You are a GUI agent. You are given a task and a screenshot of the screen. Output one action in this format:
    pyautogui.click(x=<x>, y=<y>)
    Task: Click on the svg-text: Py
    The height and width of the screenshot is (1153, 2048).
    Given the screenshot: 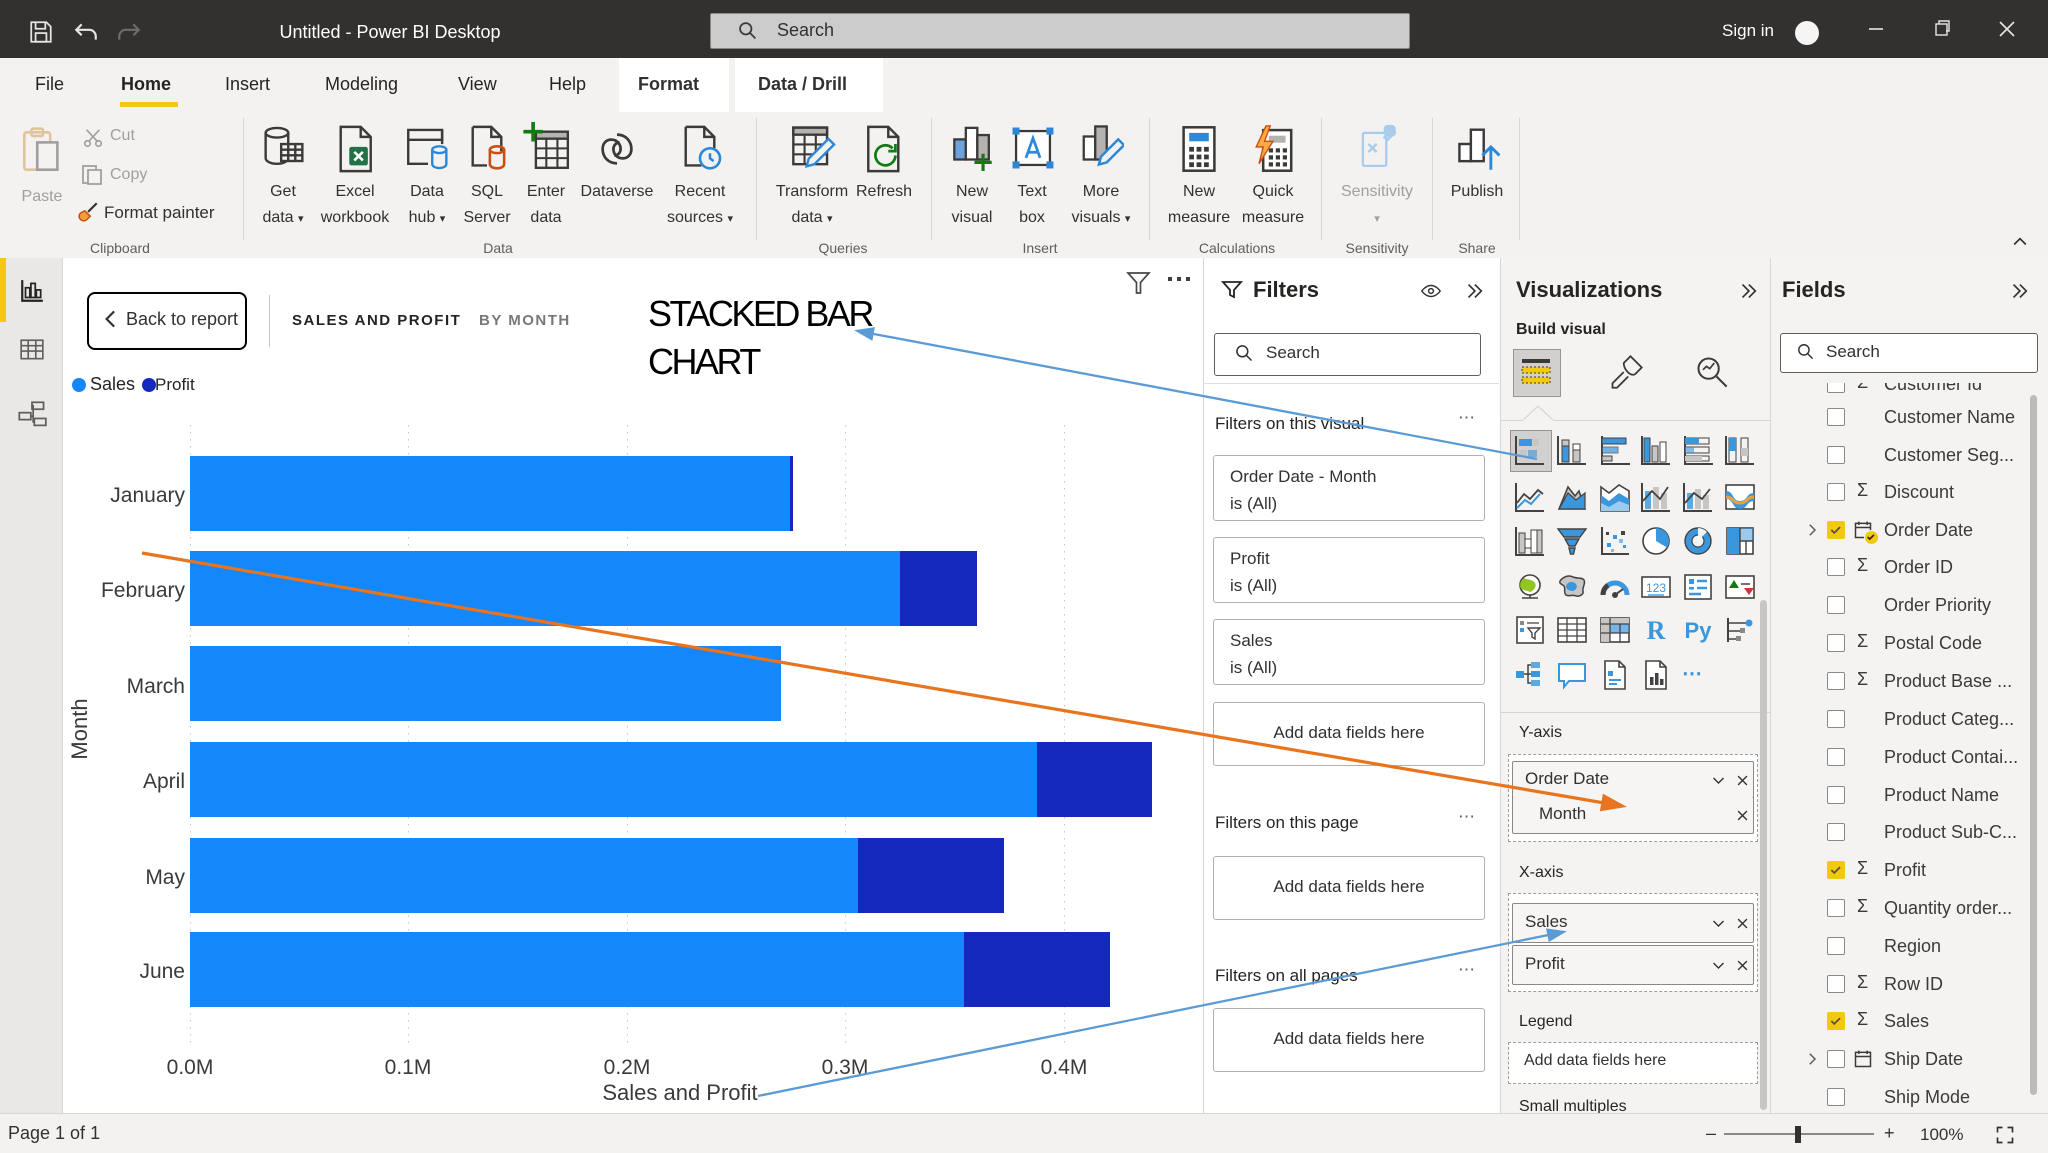 What is the action you would take?
    pyautogui.click(x=1699, y=630)
    